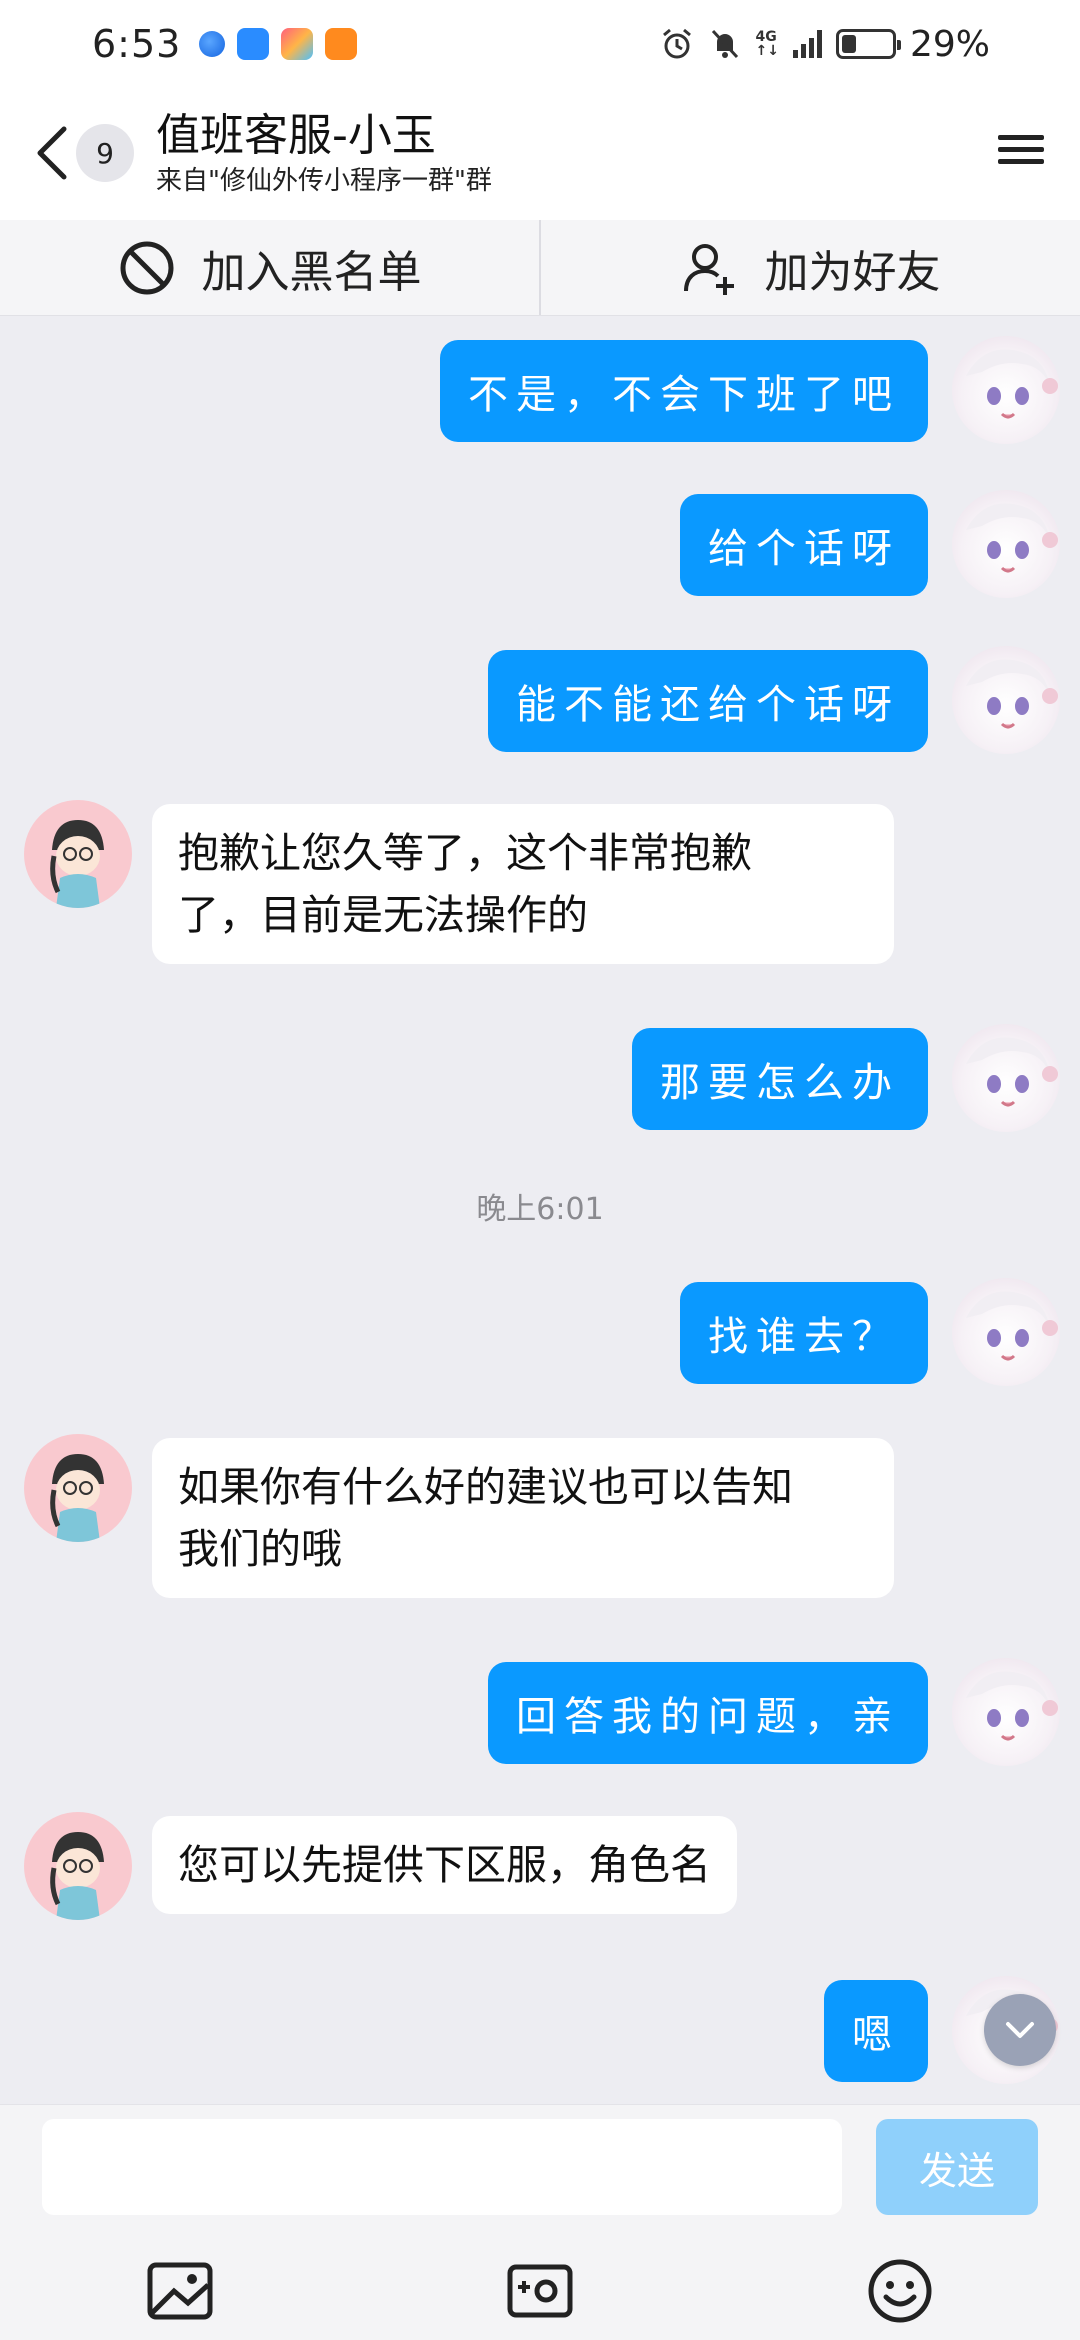  Describe the element at coordinates (825, 44) in the screenshot. I see `system-status: 4G ↑↓ 29%` at that location.